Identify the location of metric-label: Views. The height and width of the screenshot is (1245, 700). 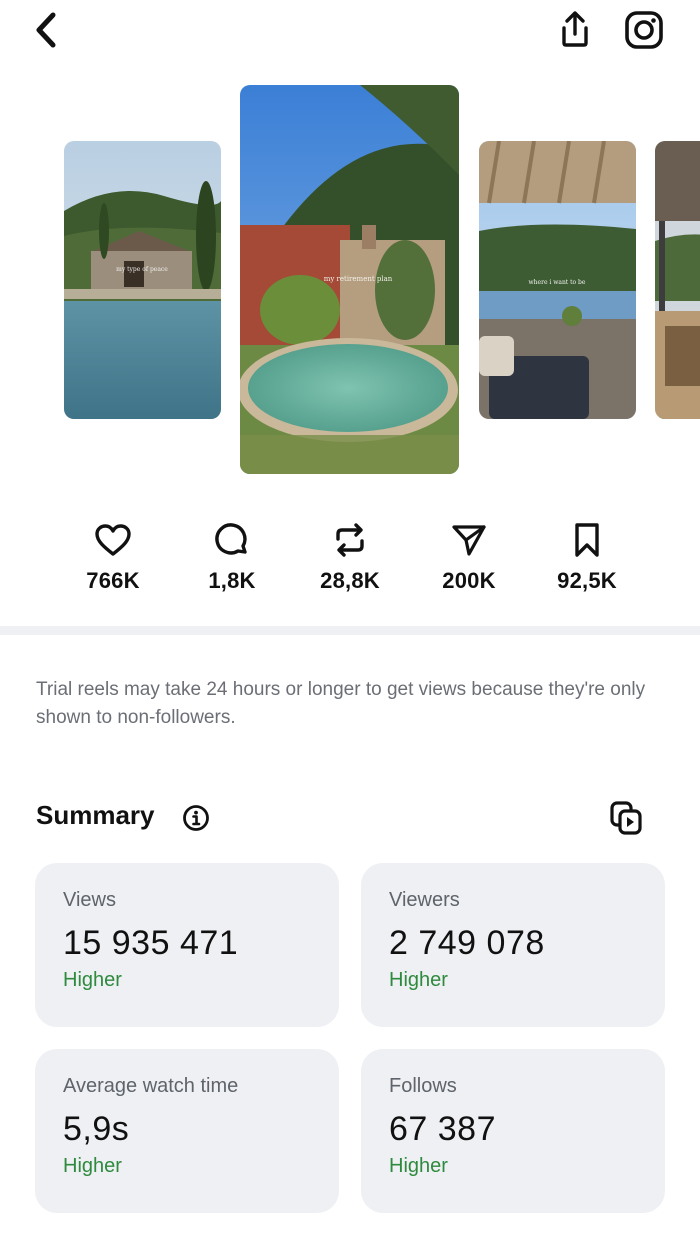
(89, 900).